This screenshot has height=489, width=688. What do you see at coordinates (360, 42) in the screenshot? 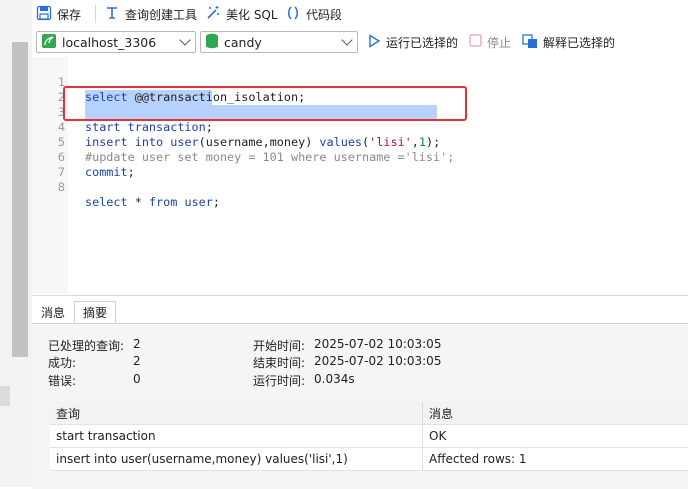
I see `connection-toolbar: localhost_3306 candy 运行已选择的 停止 解释已选择的` at bounding box center [360, 42].